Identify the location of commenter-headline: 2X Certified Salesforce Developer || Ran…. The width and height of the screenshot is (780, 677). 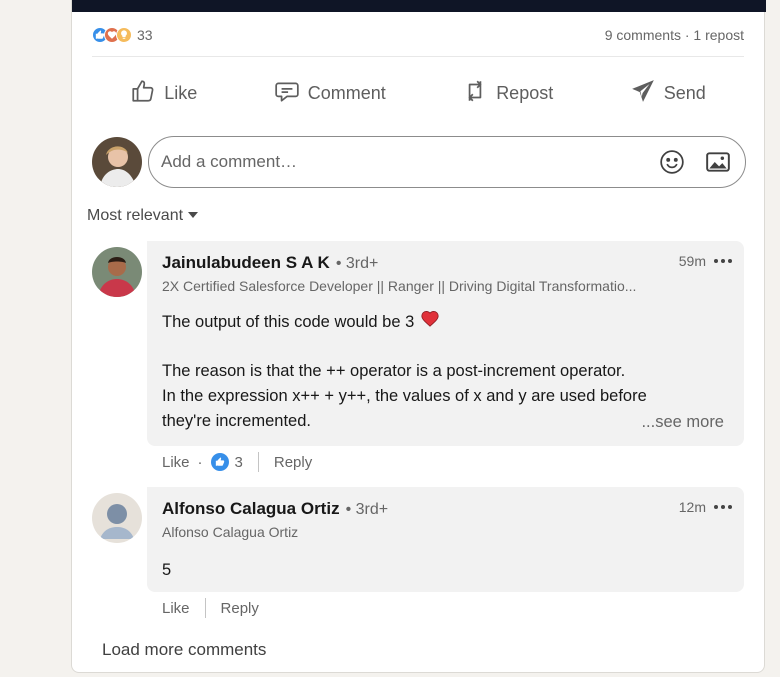
(399, 286).